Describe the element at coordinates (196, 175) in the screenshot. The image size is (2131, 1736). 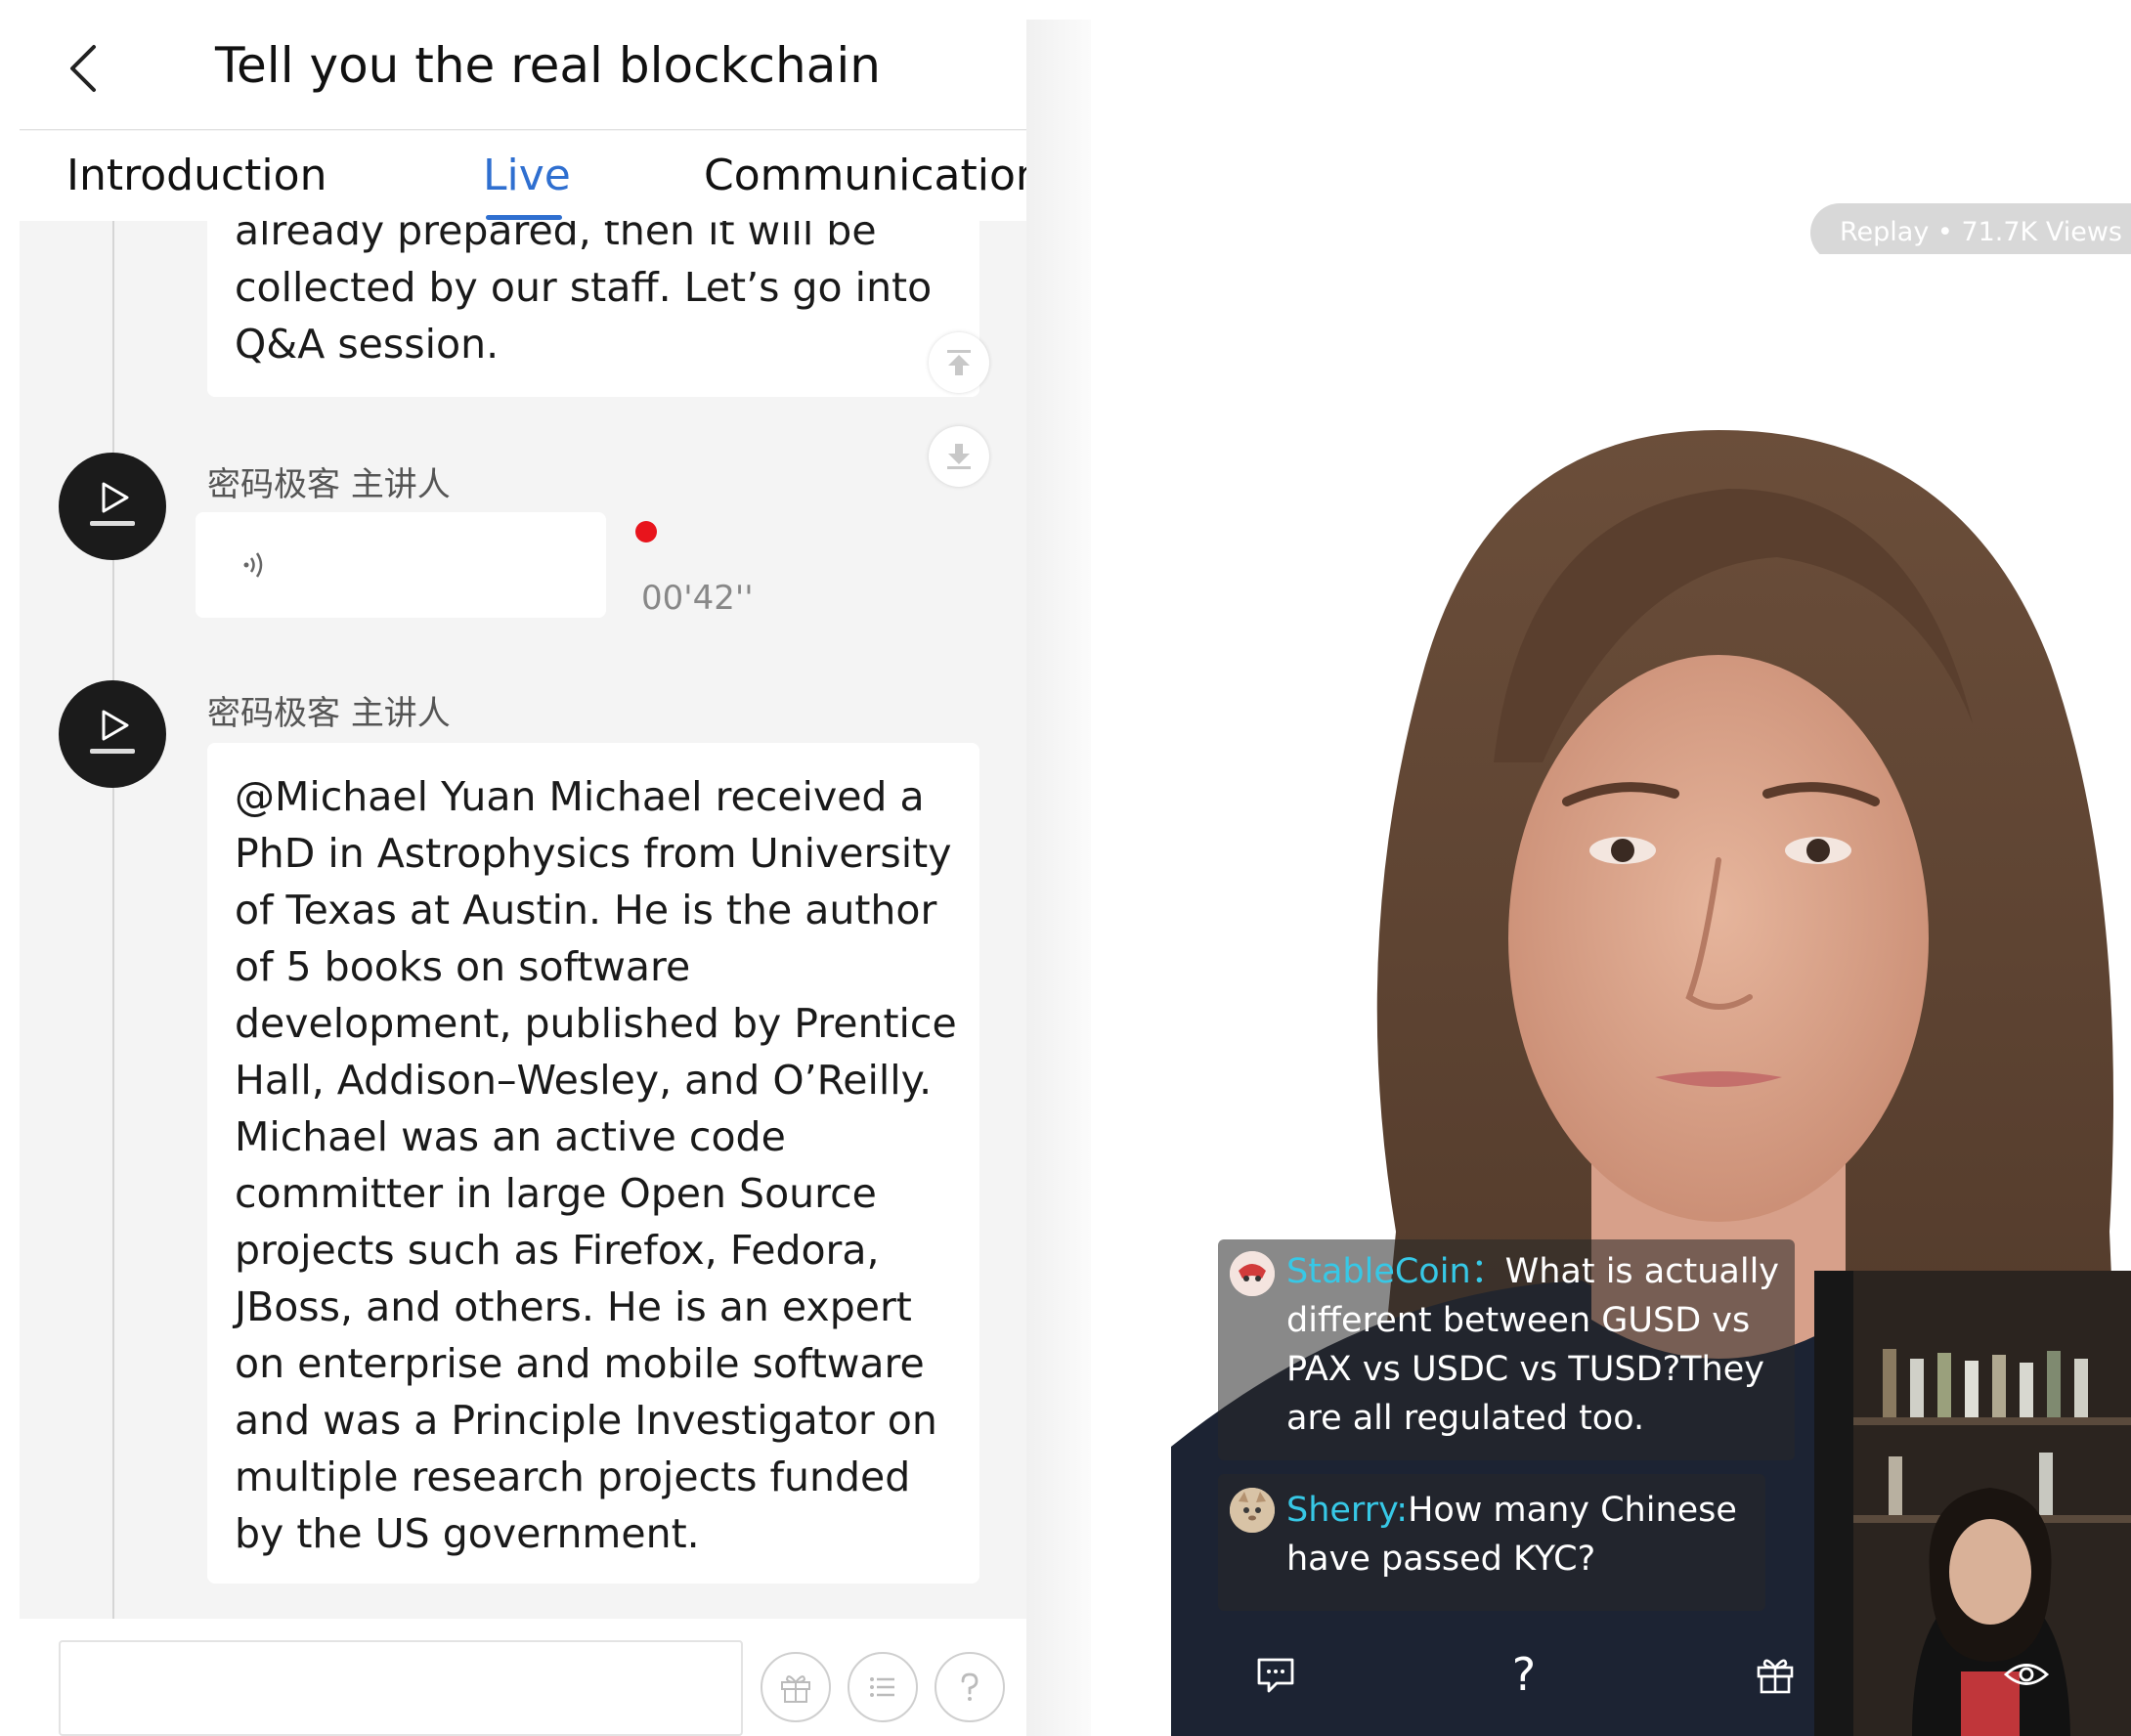
I see `tab-introduction: Introduction` at that location.